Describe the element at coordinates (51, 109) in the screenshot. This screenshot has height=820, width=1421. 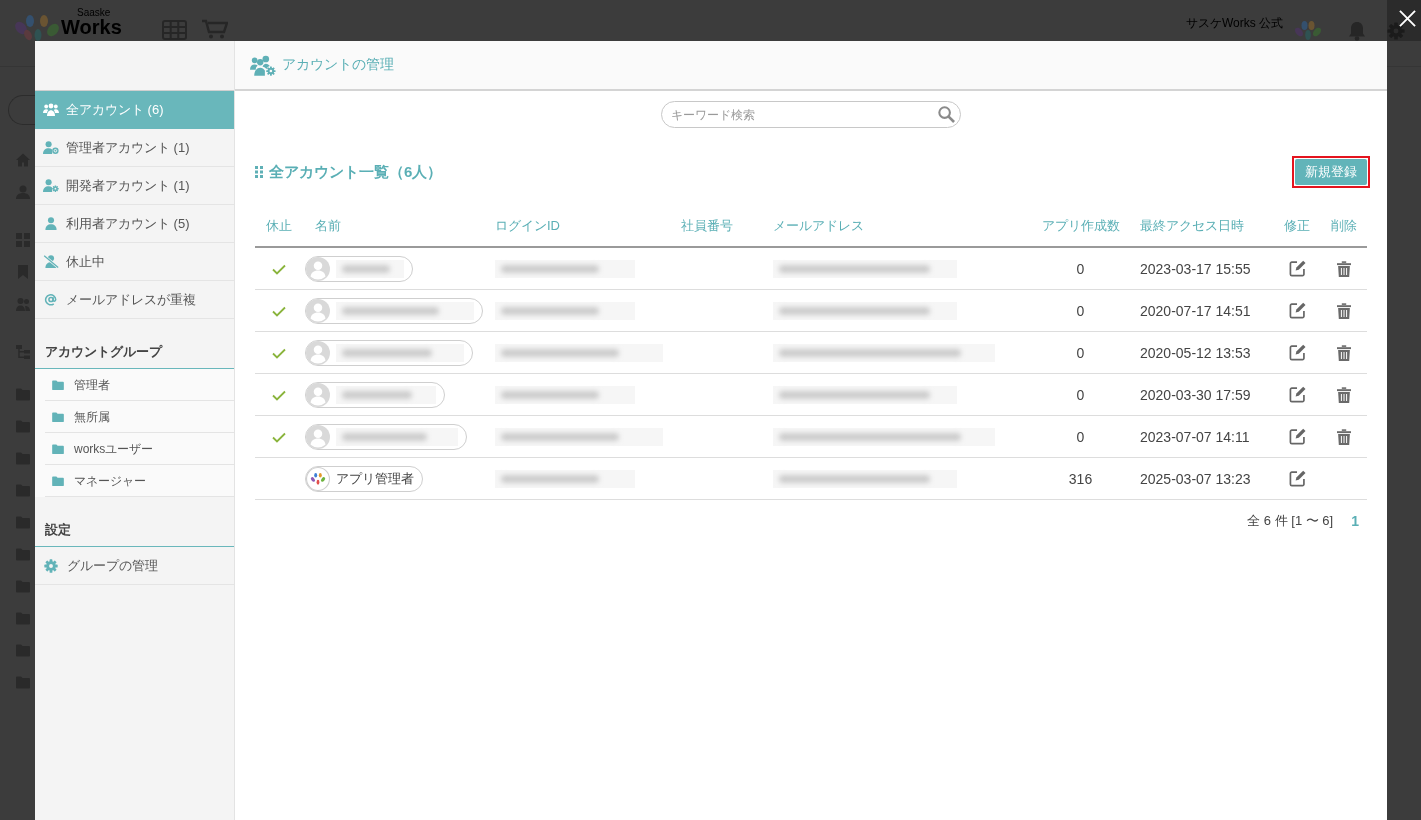
I see `users-icon` at that location.